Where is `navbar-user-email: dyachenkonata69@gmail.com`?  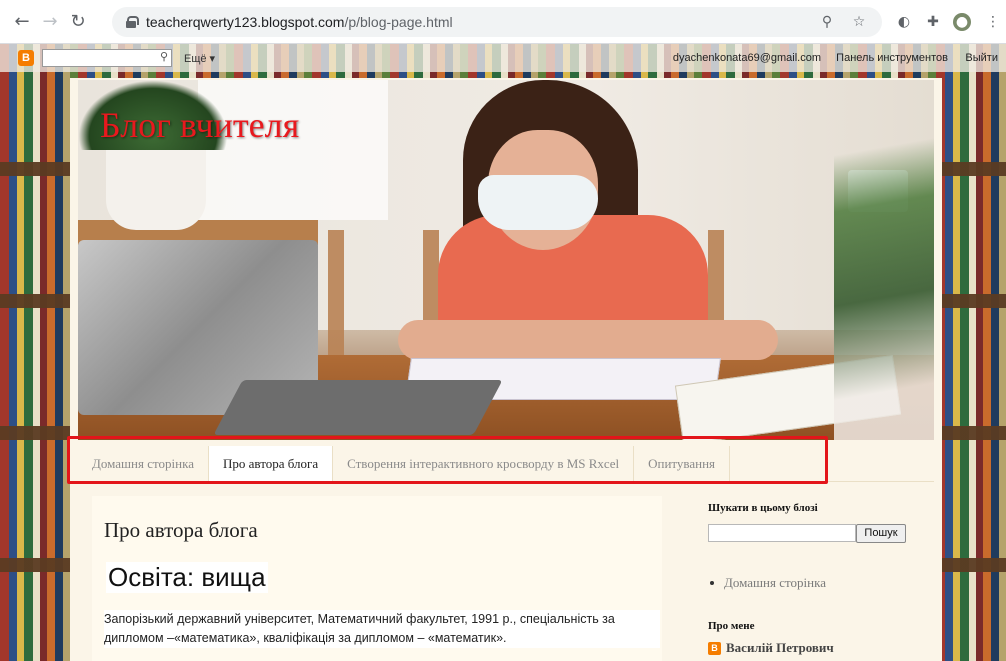 navbar-user-email: dyachenkonata69@gmail.com is located at coordinates (747, 58).